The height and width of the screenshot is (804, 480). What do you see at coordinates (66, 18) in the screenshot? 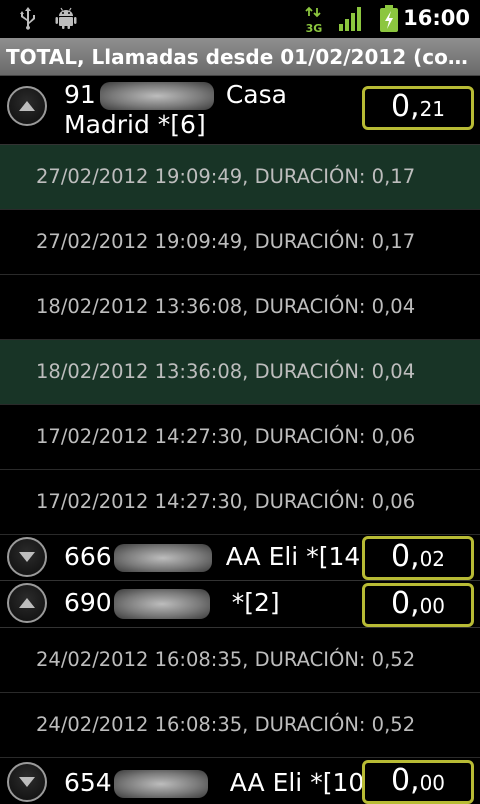
I see `android-debug-icon` at bounding box center [66, 18].